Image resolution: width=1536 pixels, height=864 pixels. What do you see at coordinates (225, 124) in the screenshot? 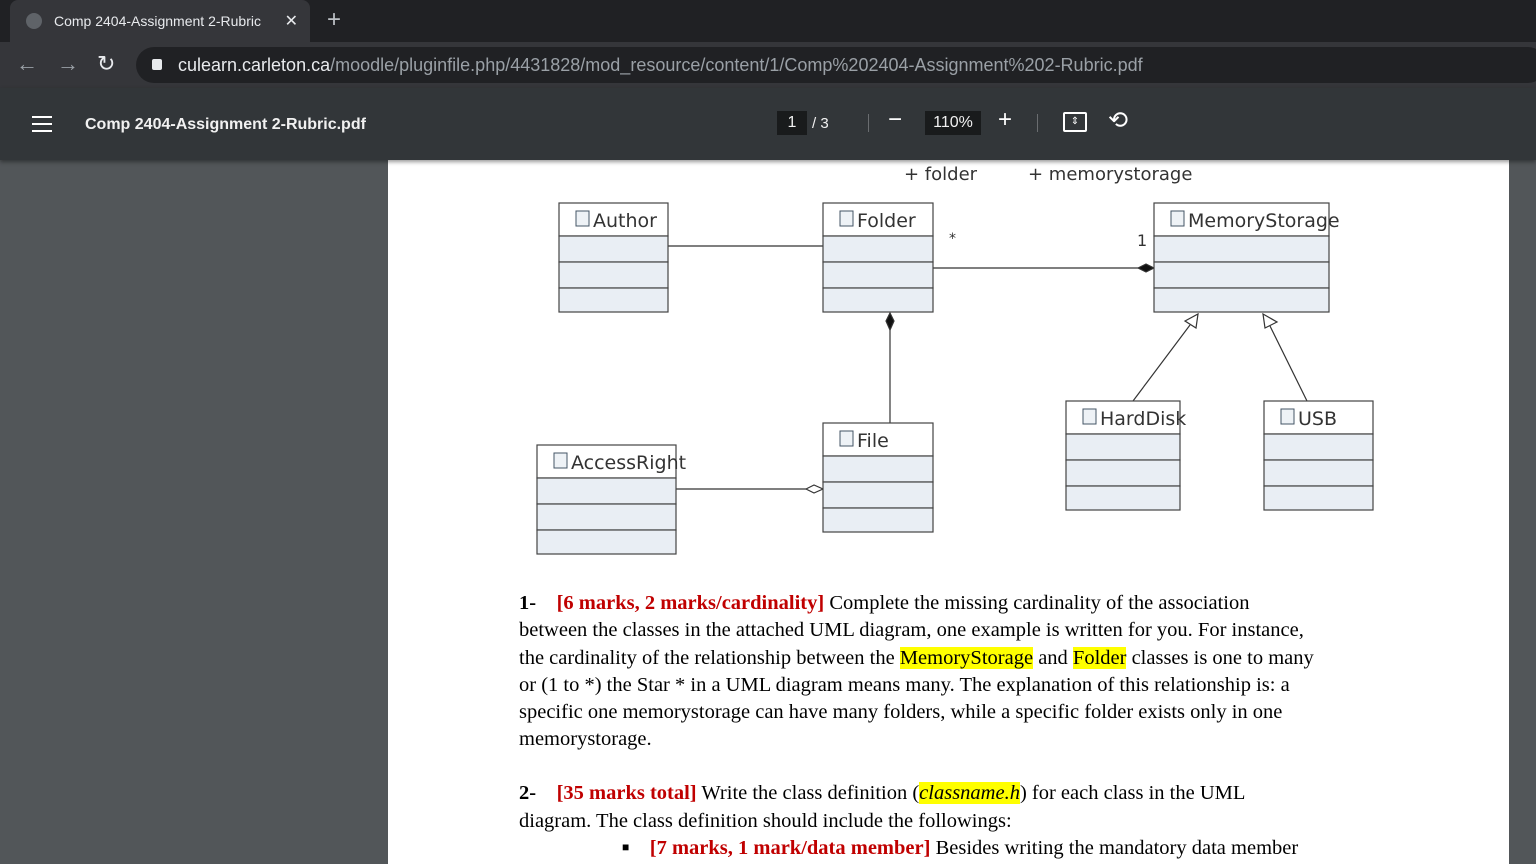
I see `document-title: Comp 2404-Assignment 2-Rubric.pdf` at bounding box center [225, 124].